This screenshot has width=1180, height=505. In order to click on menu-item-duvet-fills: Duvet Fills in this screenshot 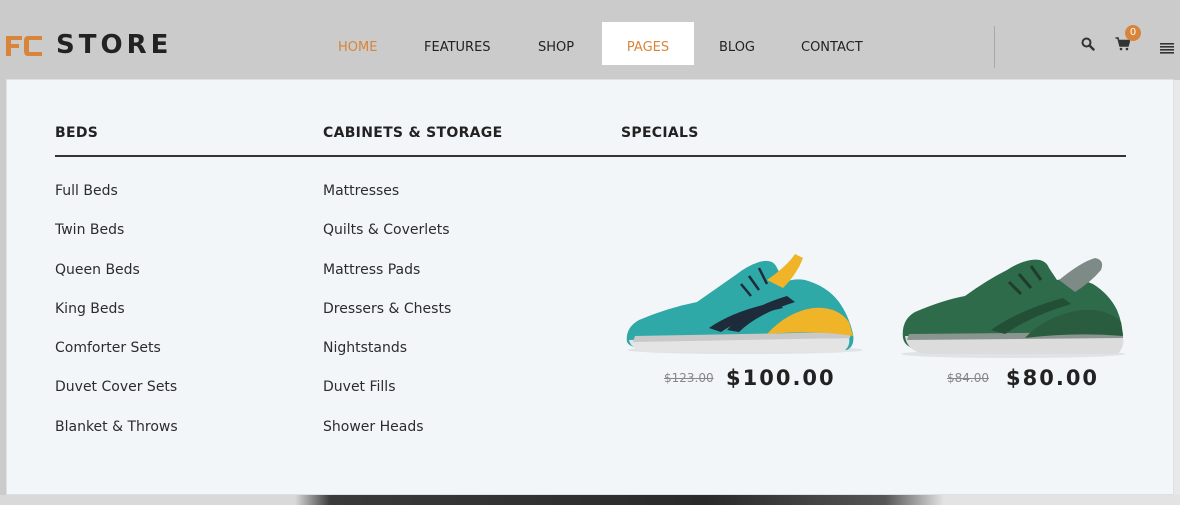, I will do `click(387, 397)`.